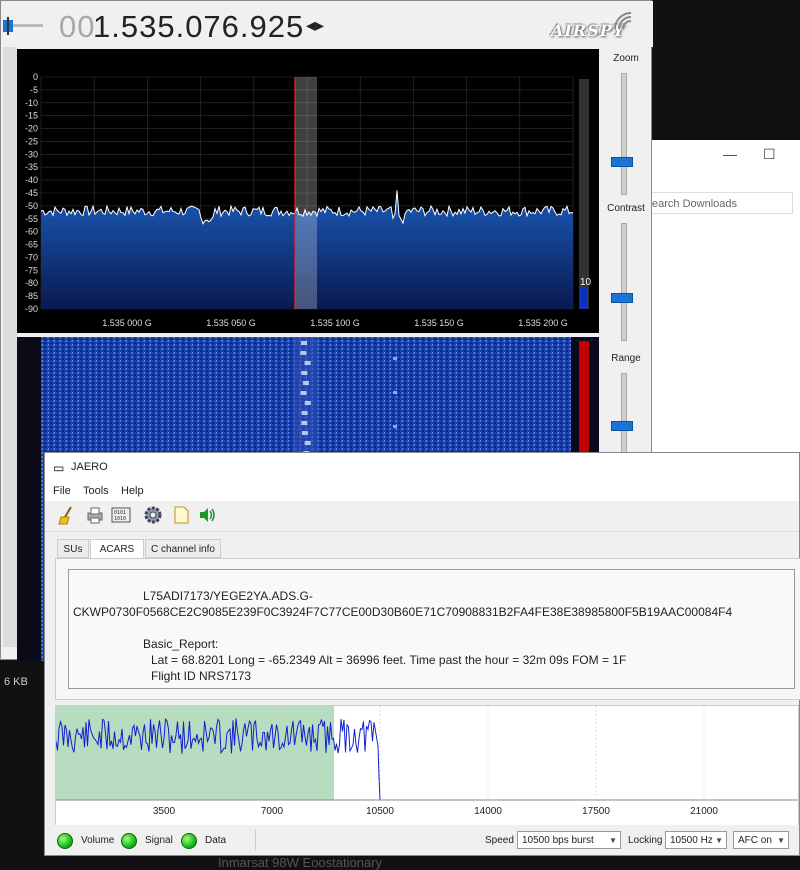 This screenshot has height=870, width=800. Describe the element at coordinates (704, 811) in the screenshot. I see `scope-x-tick: 21000` at that location.